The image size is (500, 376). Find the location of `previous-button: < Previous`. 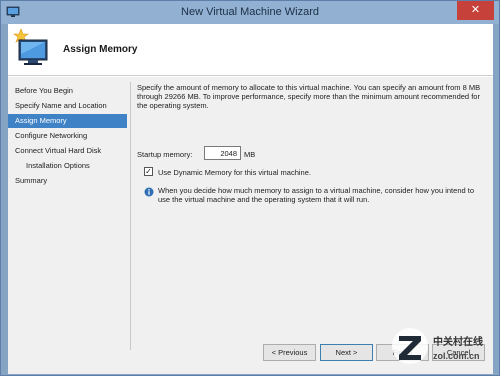

previous-button: < Previous is located at coordinates (289, 352).